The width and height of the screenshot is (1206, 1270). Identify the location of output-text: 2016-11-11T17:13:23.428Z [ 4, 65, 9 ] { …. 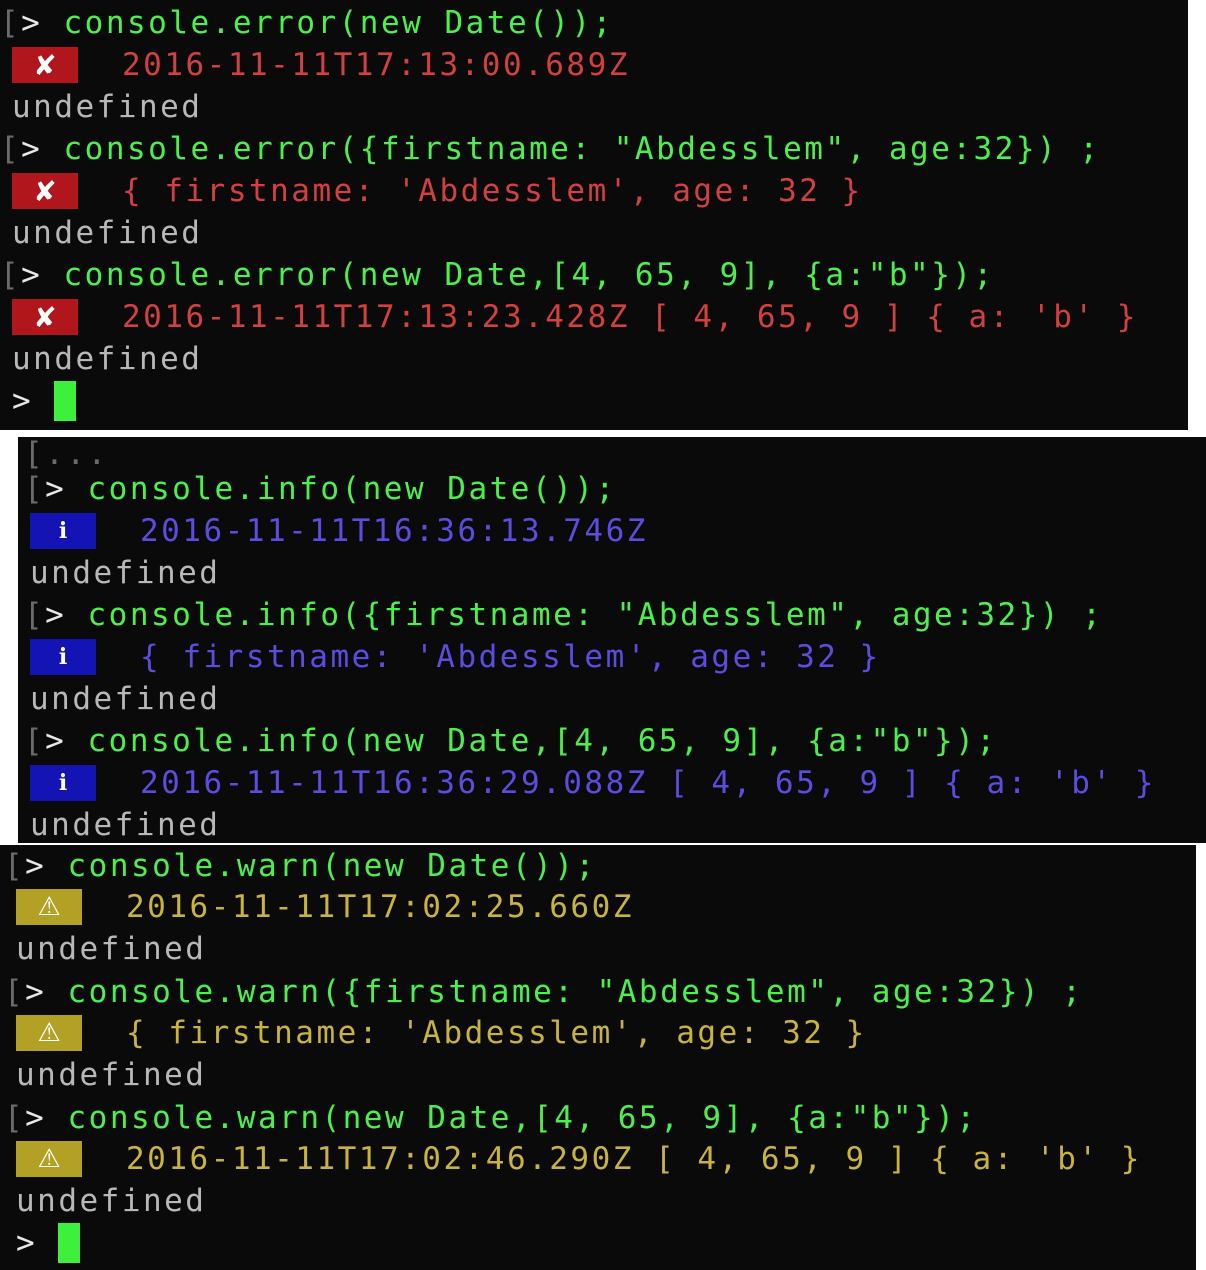
(630, 317).